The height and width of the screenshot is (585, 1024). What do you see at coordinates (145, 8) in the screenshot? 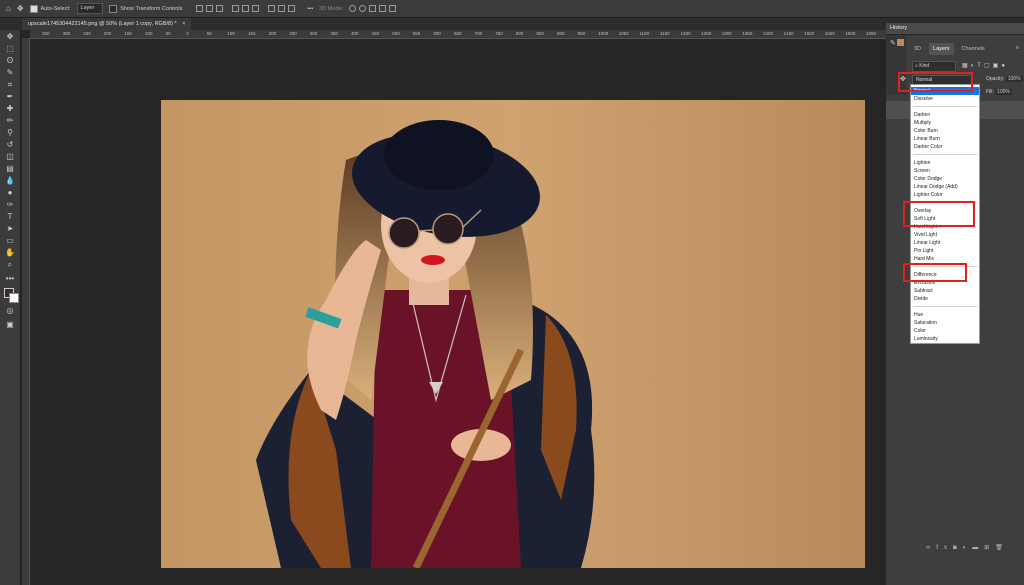
I see `show-transform-toggle: Show Transform Controls` at bounding box center [145, 8].